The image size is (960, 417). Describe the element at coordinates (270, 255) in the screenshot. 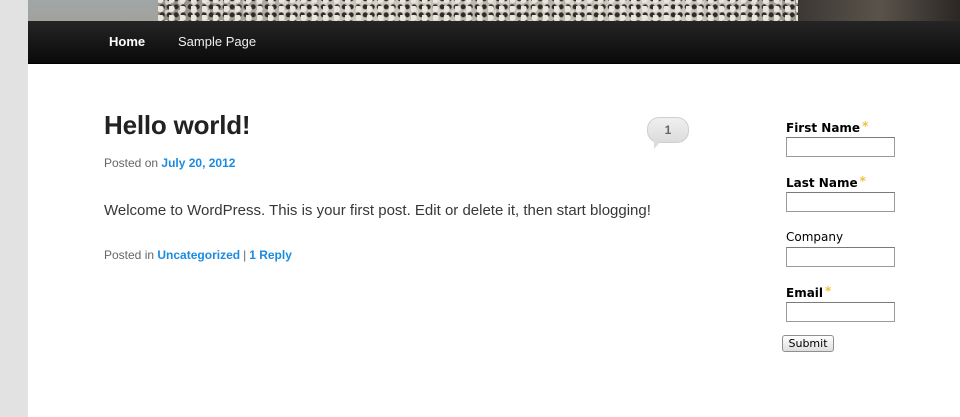

I see `reply-link: 1 Reply` at that location.